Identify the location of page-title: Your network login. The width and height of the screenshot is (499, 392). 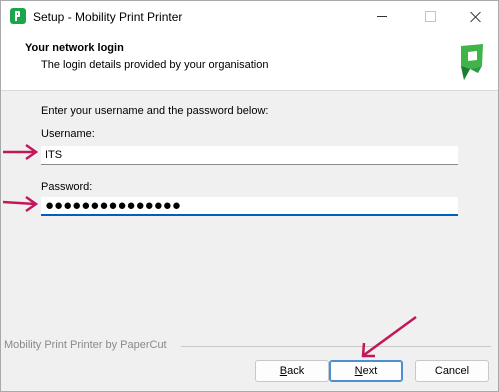
(74, 48).